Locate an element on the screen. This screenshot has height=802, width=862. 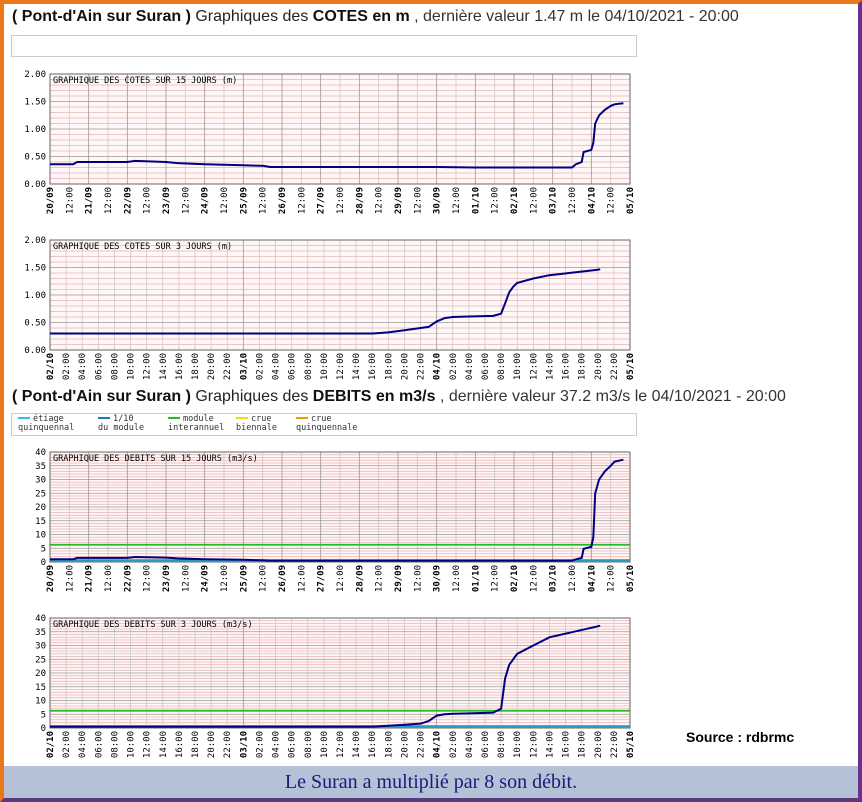
chart-title: GRAPHIQUE DES DEBITS SUR 15 JOURS (m3/s) is located at coordinates (155, 459).